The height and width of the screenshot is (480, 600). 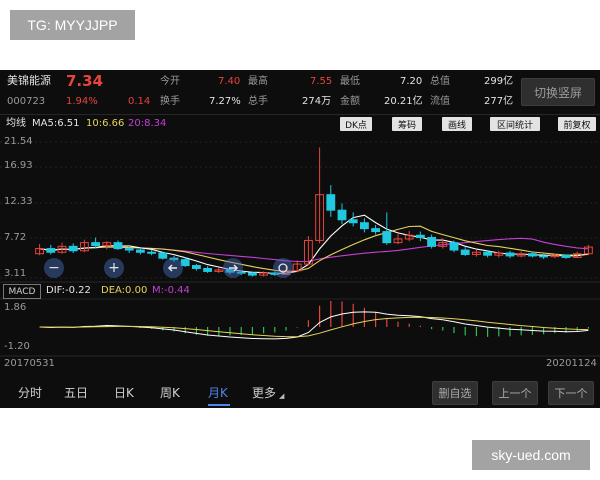 What do you see at coordinates (571, 393) in the screenshot?
I see `next-stock-button: 下一个` at bounding box center [571, 393].